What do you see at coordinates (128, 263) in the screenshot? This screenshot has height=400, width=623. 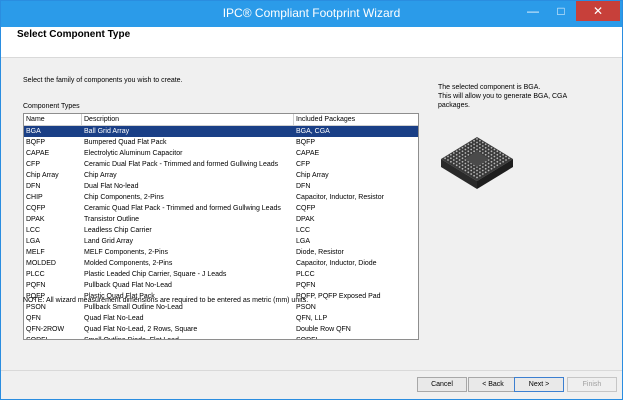 I see `cell-description: Molded Components, 2-Pins` at bounding box center [128, 263].